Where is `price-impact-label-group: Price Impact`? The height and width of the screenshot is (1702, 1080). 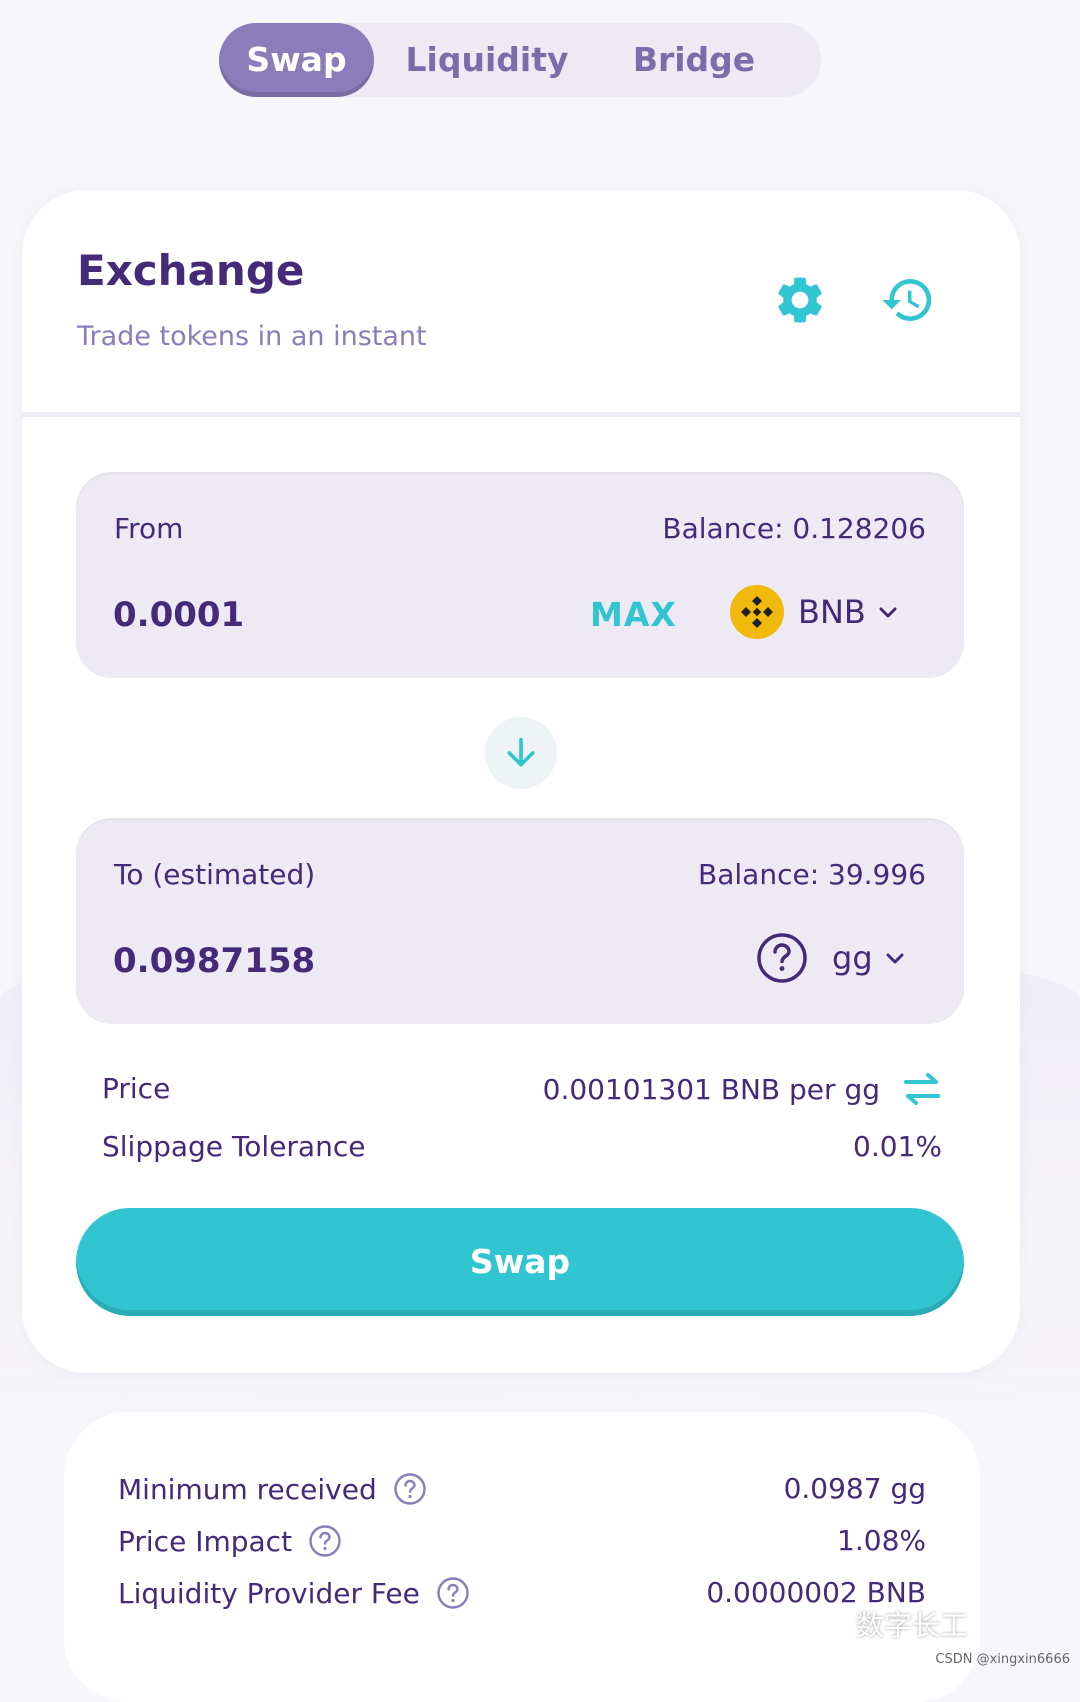 price-impact-label-group: Price Impact is located at coordinates (230, 1541).